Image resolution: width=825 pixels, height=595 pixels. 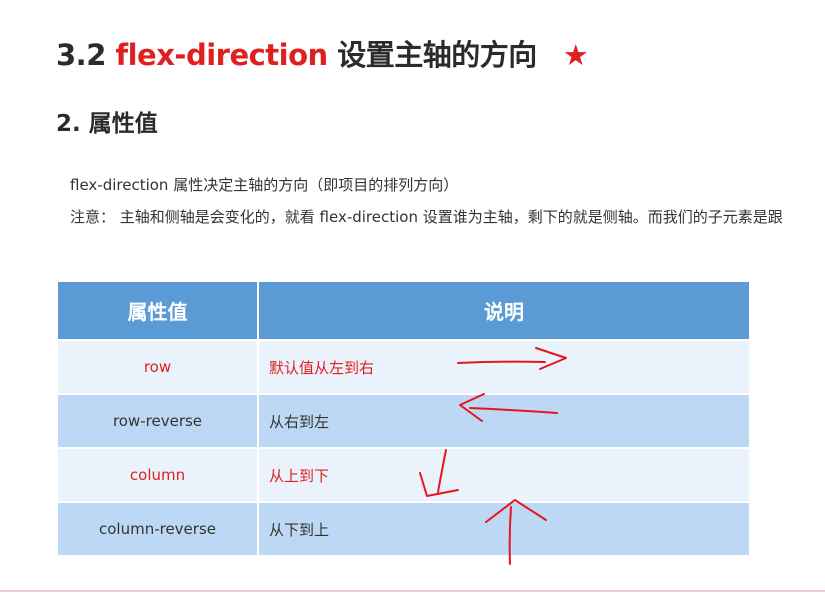 What do you see at coordinates (158, 366) in the screenshot?
I see `row-value: row` at bounding box center [158, 366].